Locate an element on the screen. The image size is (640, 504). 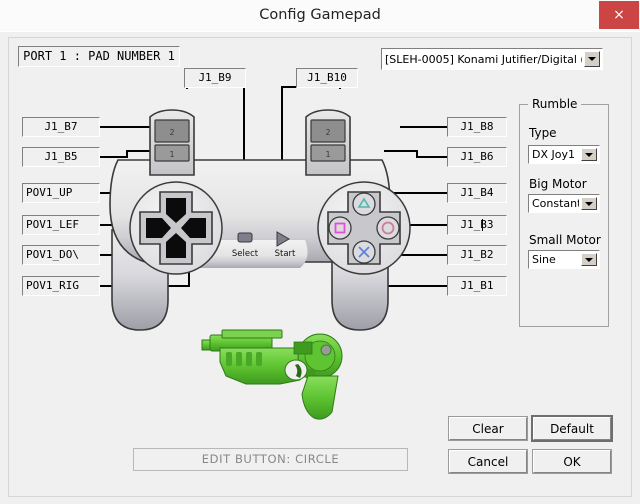
svg-text: Start is located at coordinates (285, 254).